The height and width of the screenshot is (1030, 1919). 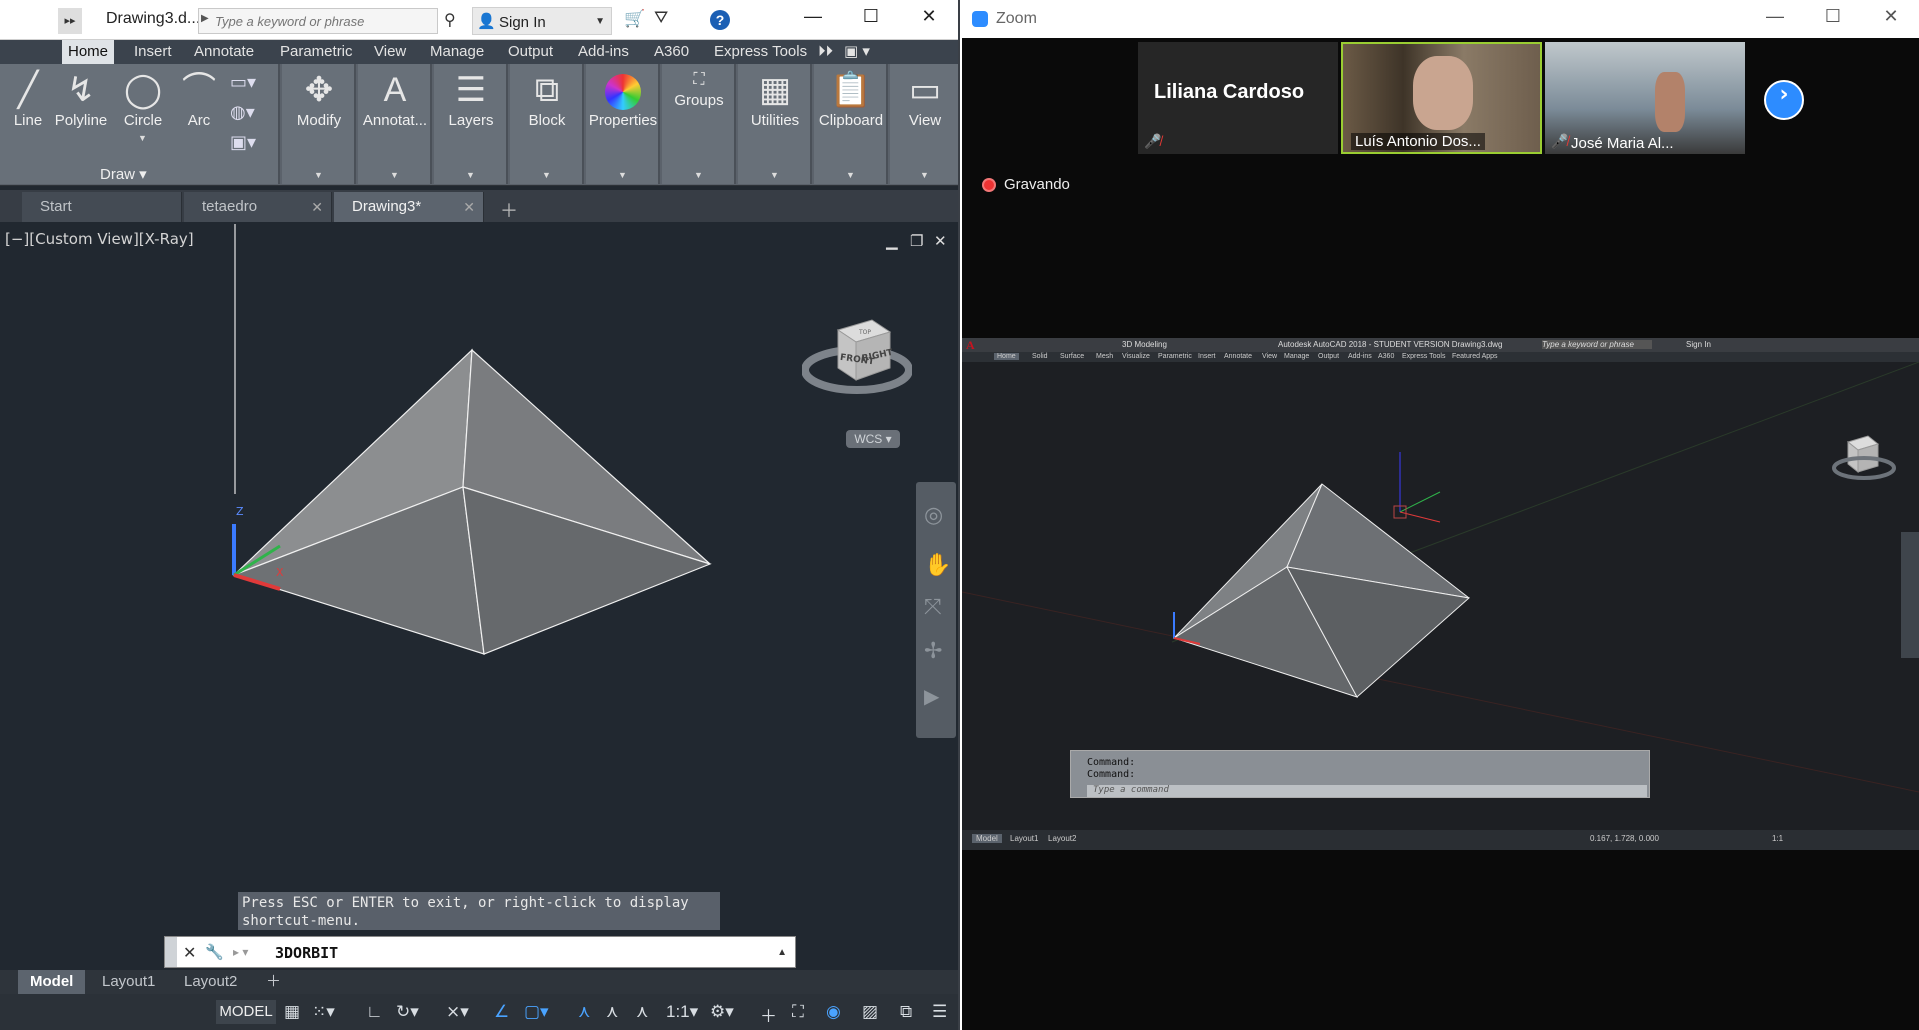 I want to click on help-icon: ?, so click(x=720, y=20).